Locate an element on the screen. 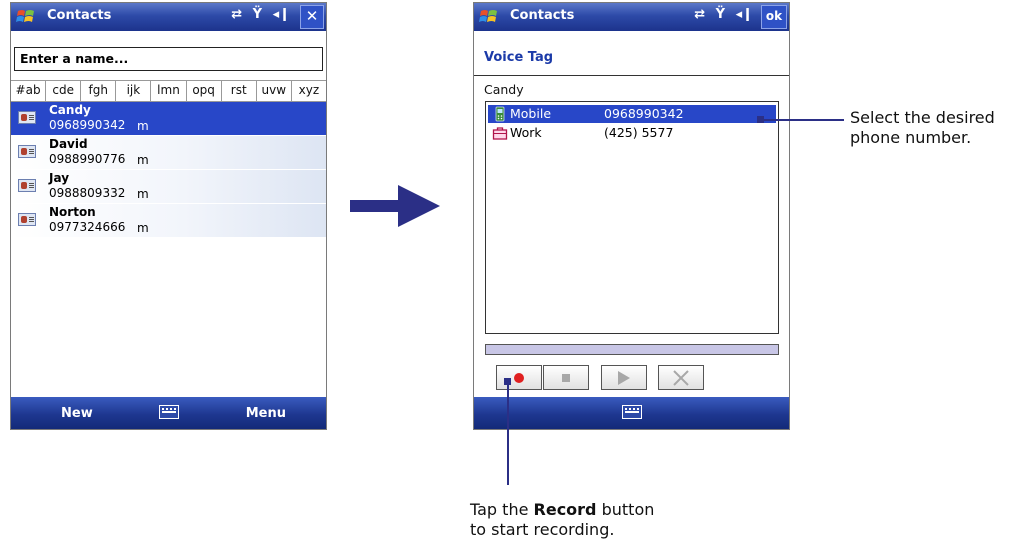 This screenshot has height=546, width=1032. callout-line-record is located at coordinates (508, 433).